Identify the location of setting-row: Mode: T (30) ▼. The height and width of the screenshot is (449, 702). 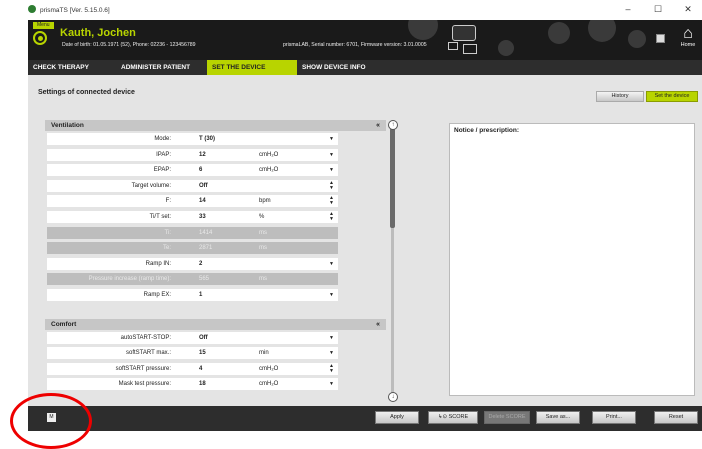
(215, 139).